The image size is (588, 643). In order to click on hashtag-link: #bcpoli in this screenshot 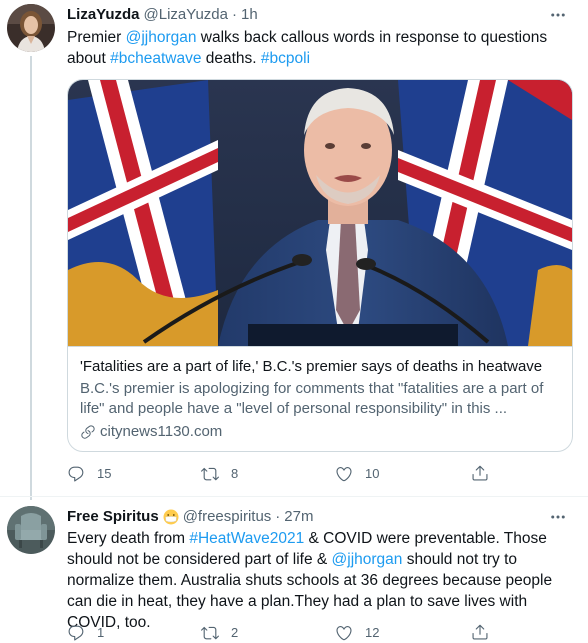, I will do `click(285, 58)`.